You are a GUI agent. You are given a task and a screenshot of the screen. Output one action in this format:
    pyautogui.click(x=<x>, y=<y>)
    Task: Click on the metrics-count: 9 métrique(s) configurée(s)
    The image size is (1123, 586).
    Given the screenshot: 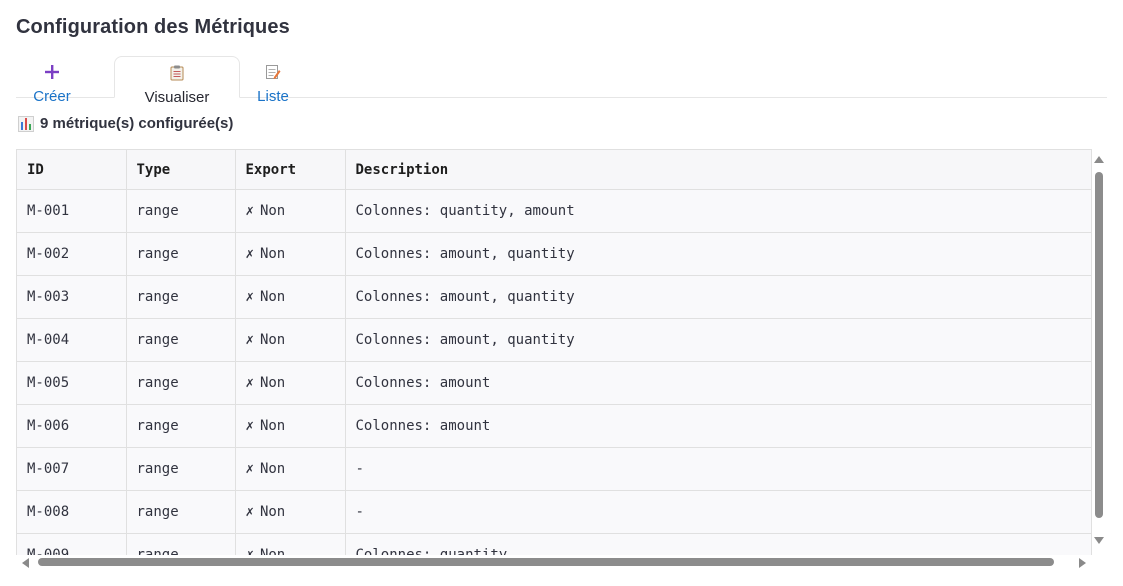 What is the action you would take?
    pyautogui.click(x=125, y=123)
    